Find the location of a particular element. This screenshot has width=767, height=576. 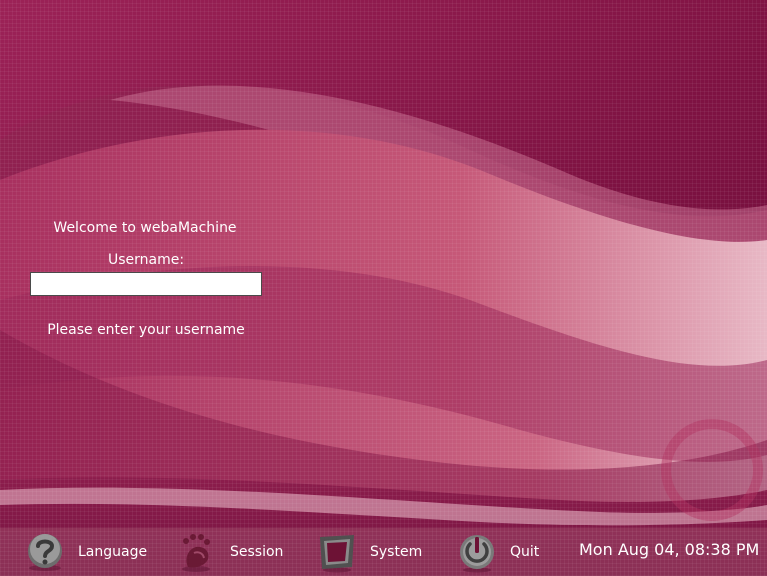

system-button: System is located at coordinates (369, 552).